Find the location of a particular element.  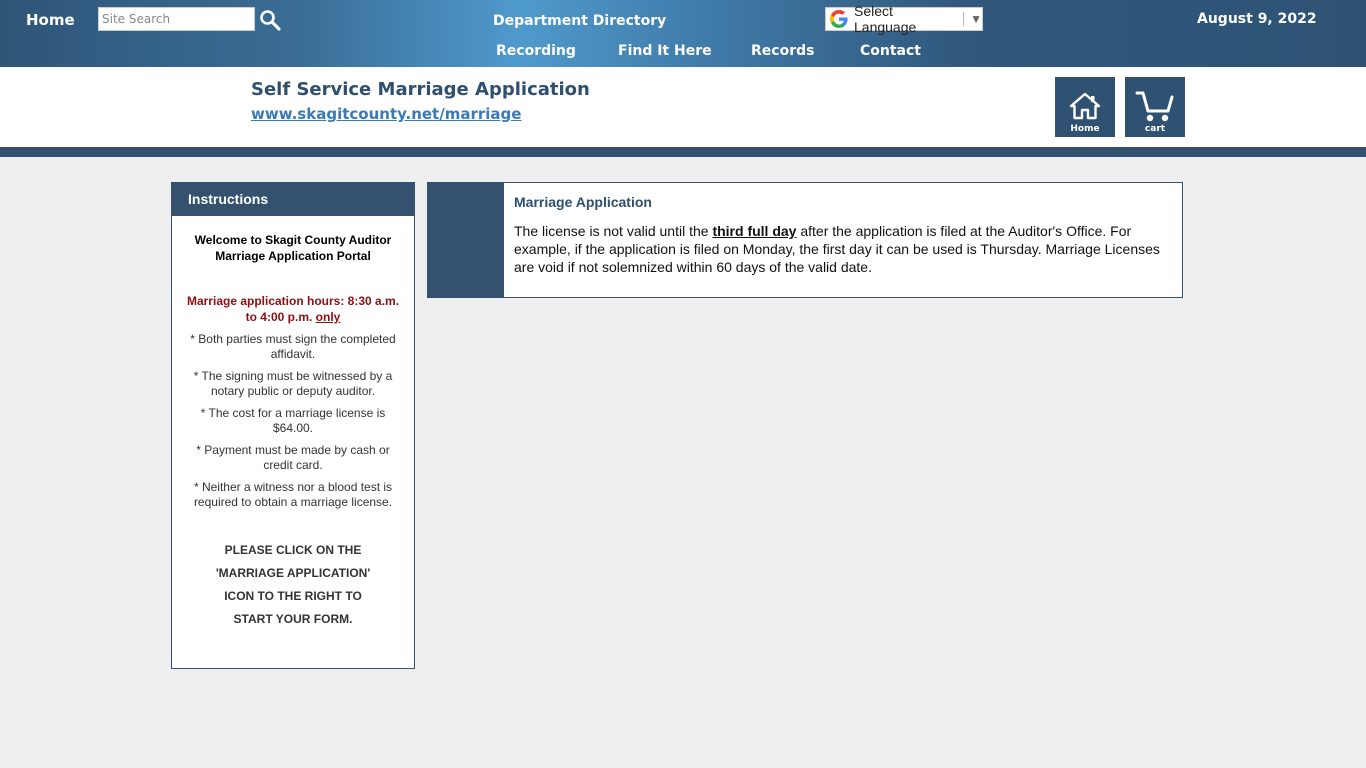

nav-department-directory: Department Directory is located at coordinates (579, 21).